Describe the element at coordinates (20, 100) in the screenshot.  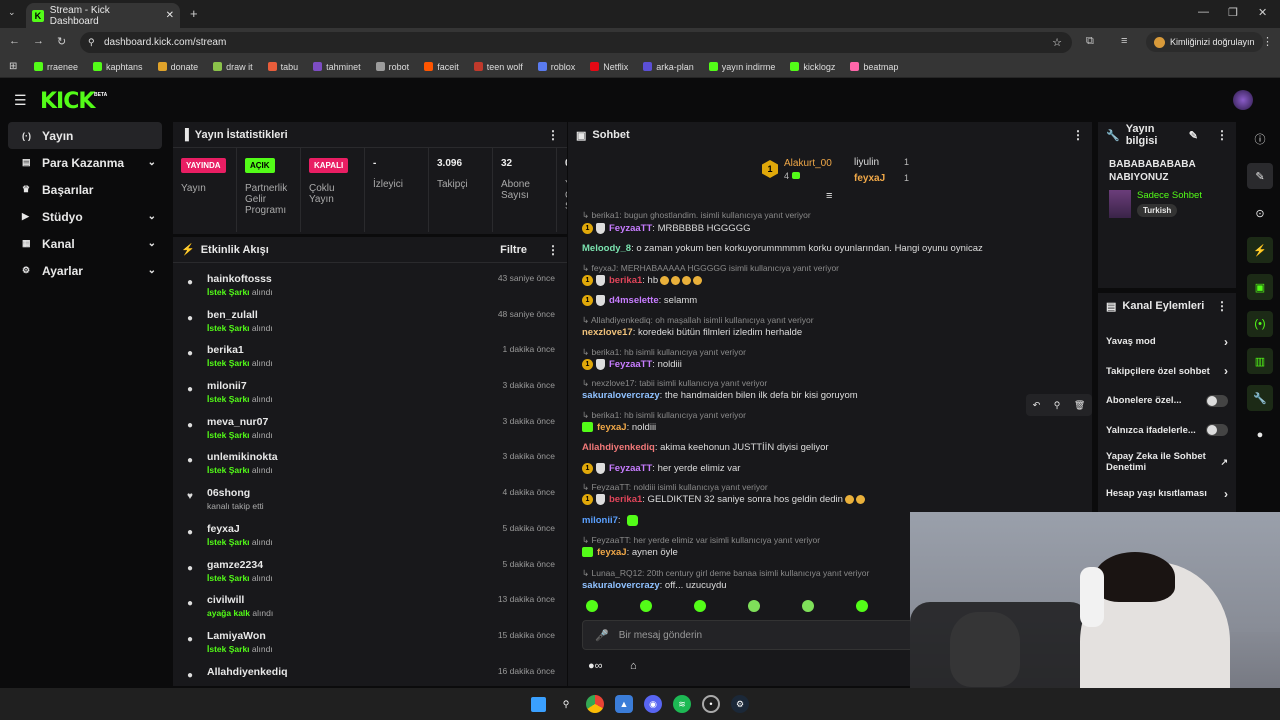
I see `hamburger-menu-icon: ☰` at that location.